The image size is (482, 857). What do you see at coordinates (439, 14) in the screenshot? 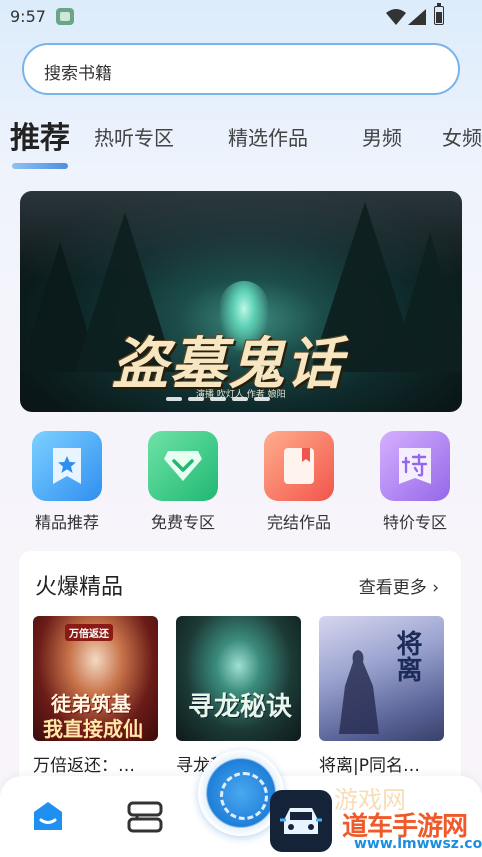
I see `battery-icon` at bounding box center [439, 14].